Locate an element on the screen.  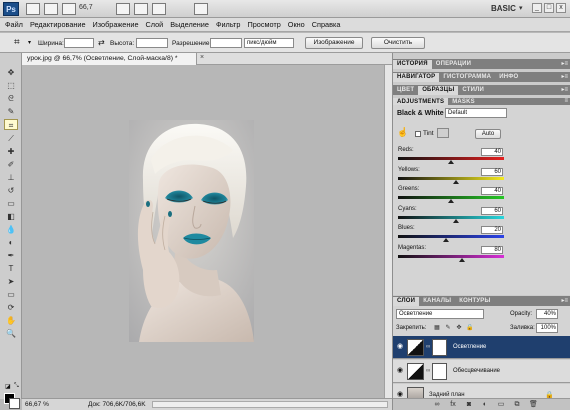
blend-mode-select: Осветление is located at coordinates (440, 314).